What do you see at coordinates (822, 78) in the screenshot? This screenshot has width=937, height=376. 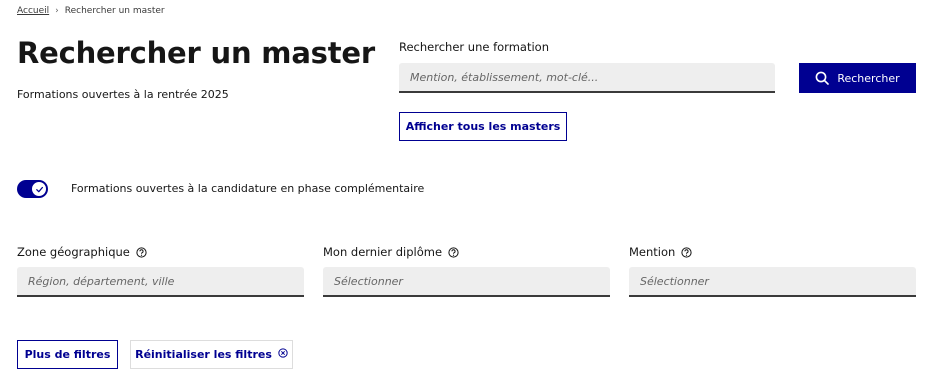 I see `search-icon` at bounding box center [822, 78].